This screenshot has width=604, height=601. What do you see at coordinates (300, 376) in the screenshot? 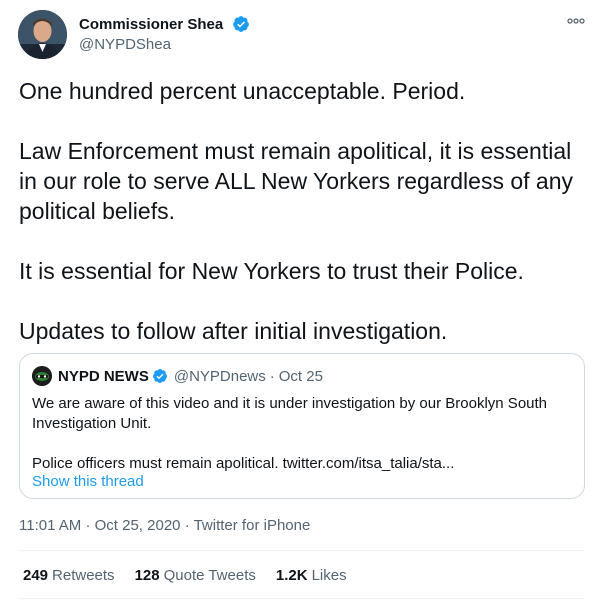
I see `quoted-date: Oct 25` at bounding box center [300, 376].